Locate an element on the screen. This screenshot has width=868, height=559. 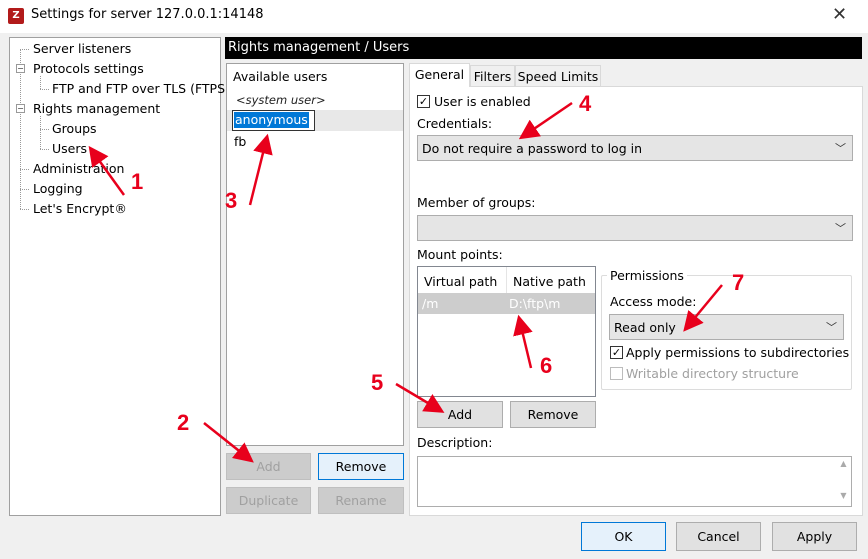
annotation-label-4: 4 is located at coordinates (585, 103).